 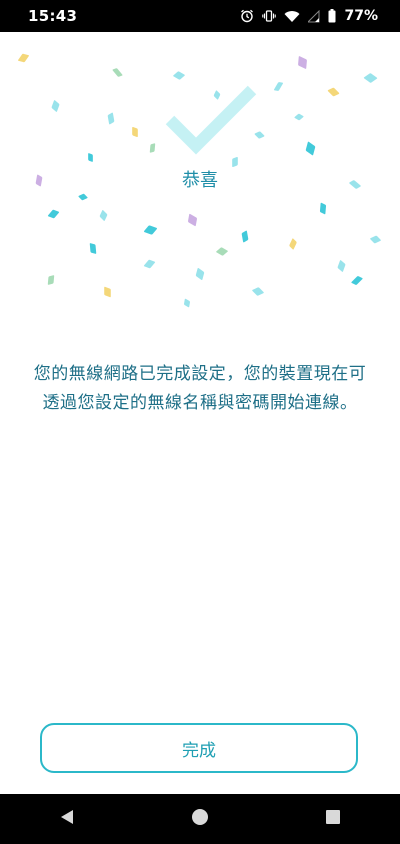 I want to click on back-icon, so click(x=67, y=819).